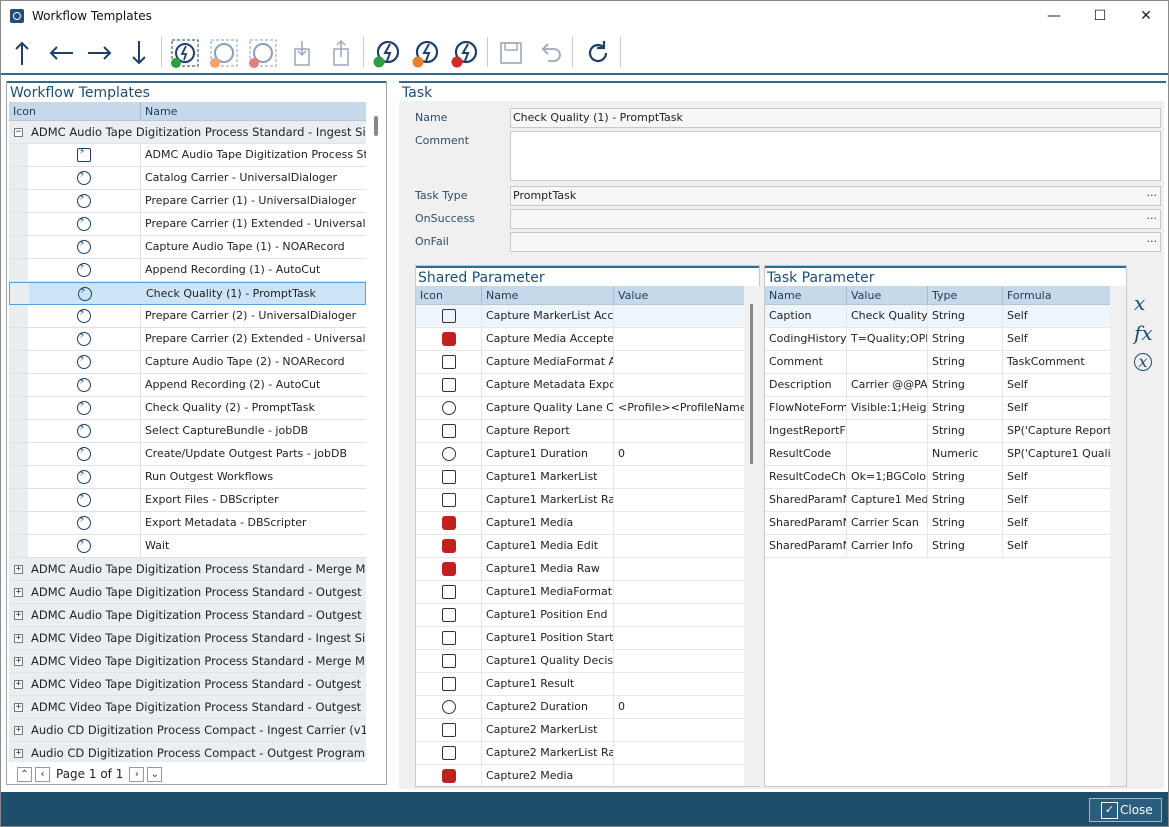  Describe the element at coordinates (187, 270) in the screenshot. I see `task-row: Append Recording (1) - AutoCut` at that location.